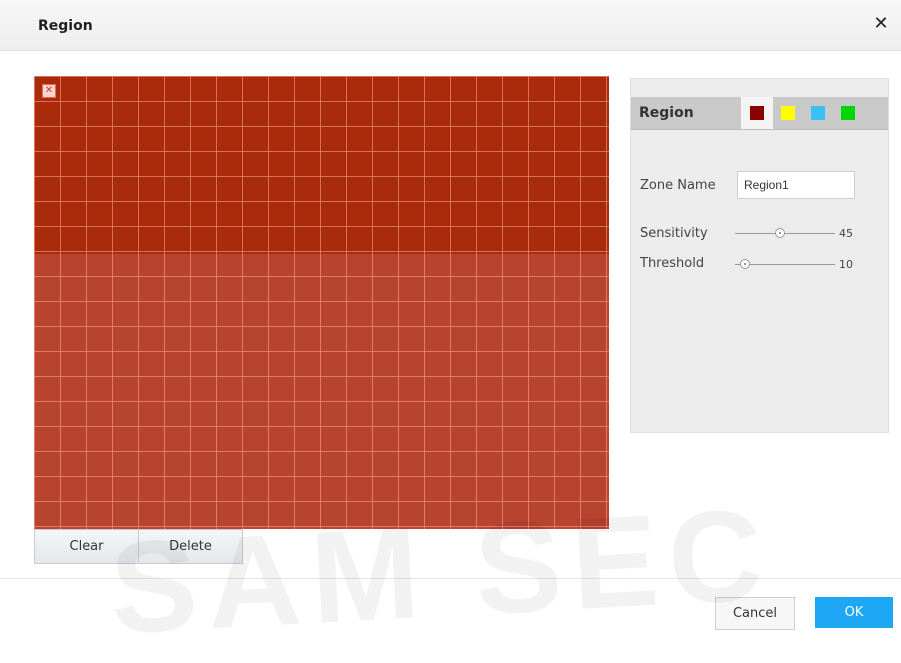 This screenshot has height=663, width=901. What do you see at coordinates (755, 613) in the screenshot?
I see `cancel-button: Cancel` at bounding box center [755, 613].